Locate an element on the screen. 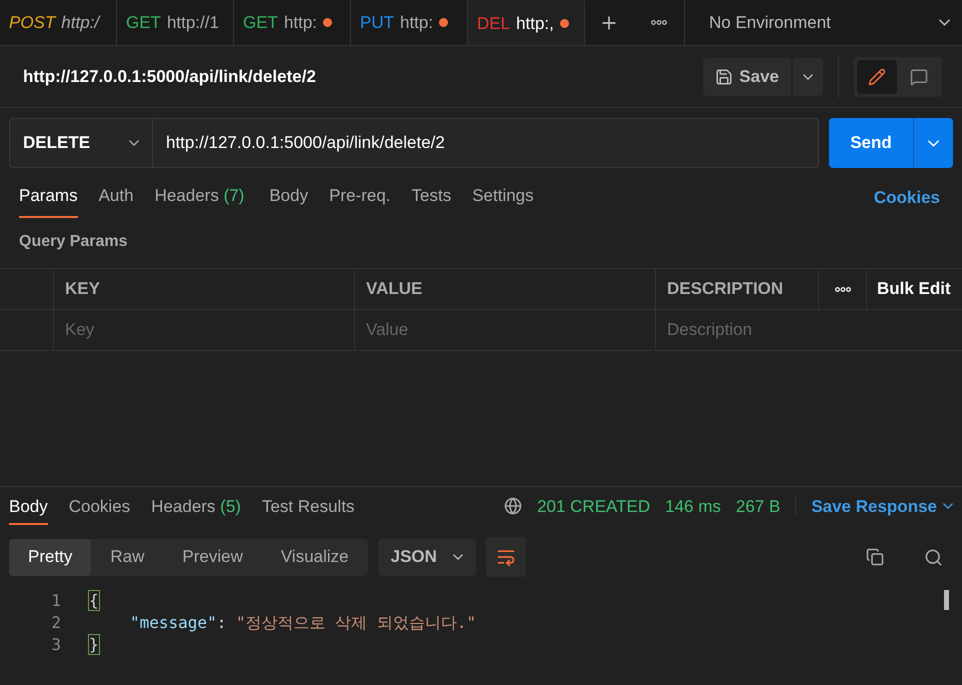 The height and width of the screenshot is (685, 962). method-select: DELETE is located at coordinates (81, 143).